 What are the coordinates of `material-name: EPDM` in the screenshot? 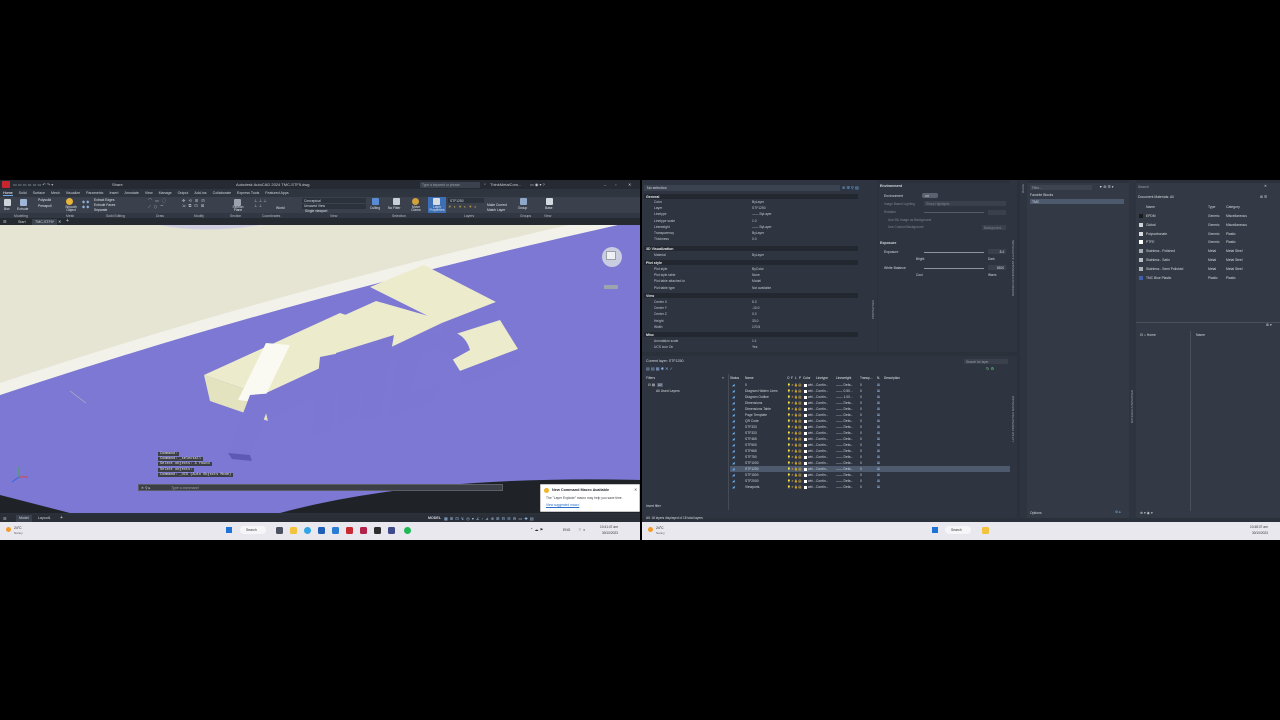 It's located at (1151, 216).